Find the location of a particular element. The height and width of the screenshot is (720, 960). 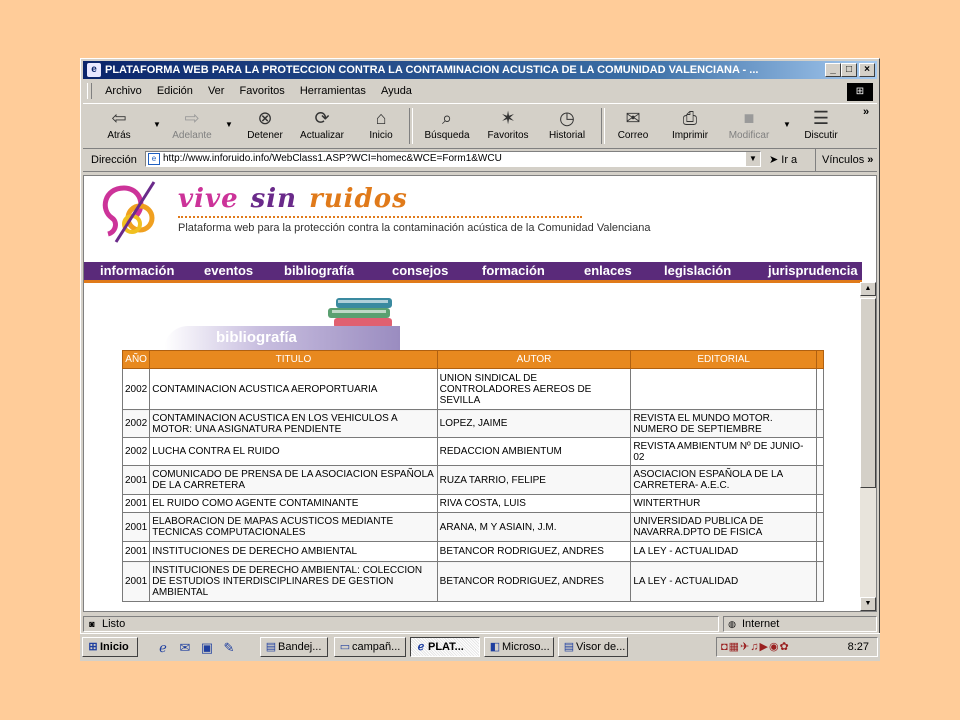

history-label: Historial is located at coordinates (567, 135).